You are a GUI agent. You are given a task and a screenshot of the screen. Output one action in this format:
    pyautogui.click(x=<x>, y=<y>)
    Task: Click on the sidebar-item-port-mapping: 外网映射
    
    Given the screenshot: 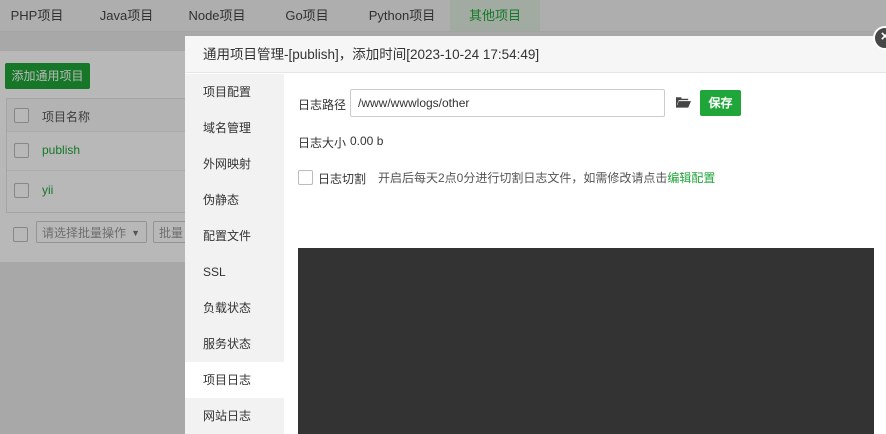 What is the action you would take?
    pyautogui.click(x=234, y=164)
    